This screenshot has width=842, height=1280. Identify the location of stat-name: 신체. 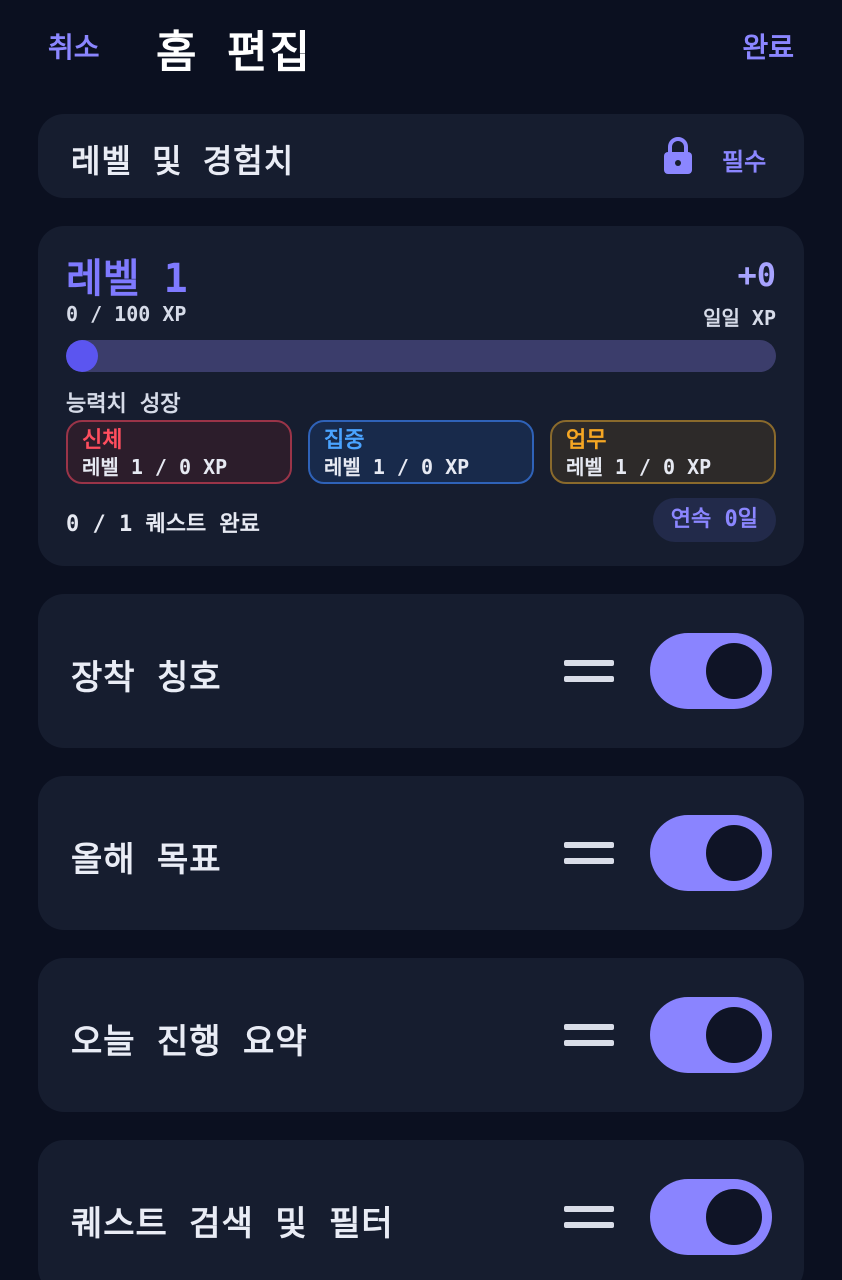
(102, 440).